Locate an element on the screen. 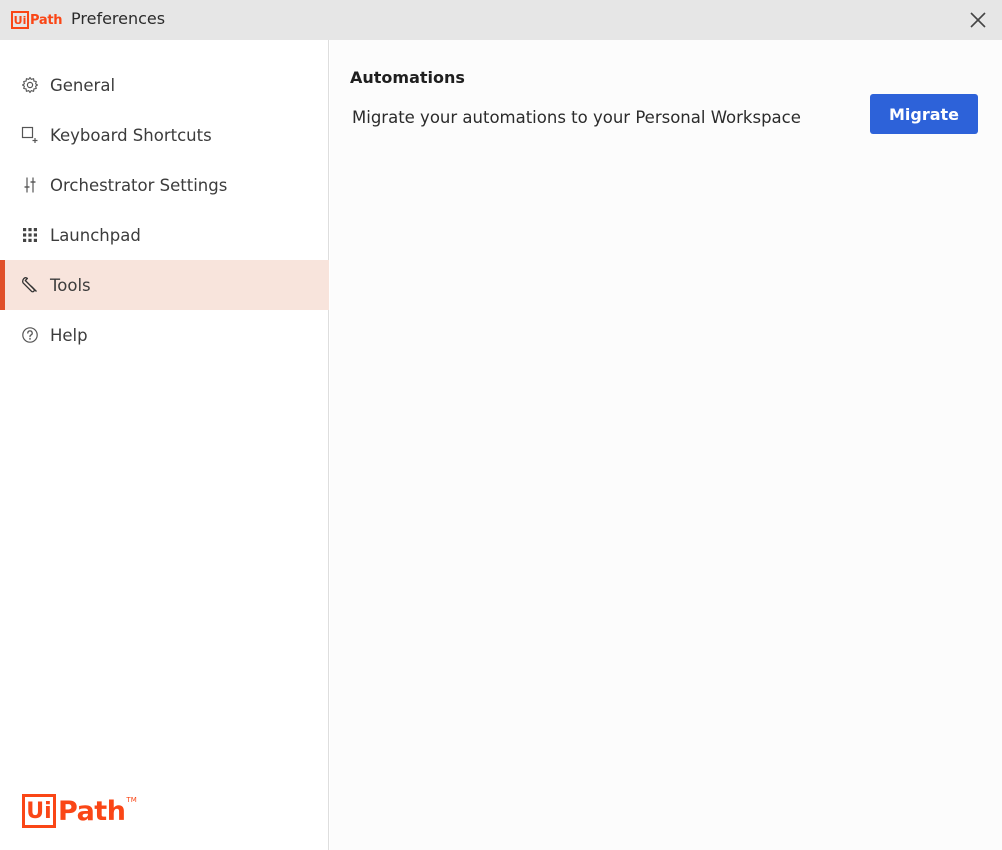  sidebar-item-label: Keyboard Shortcuts is located at coordinates (131, 135).